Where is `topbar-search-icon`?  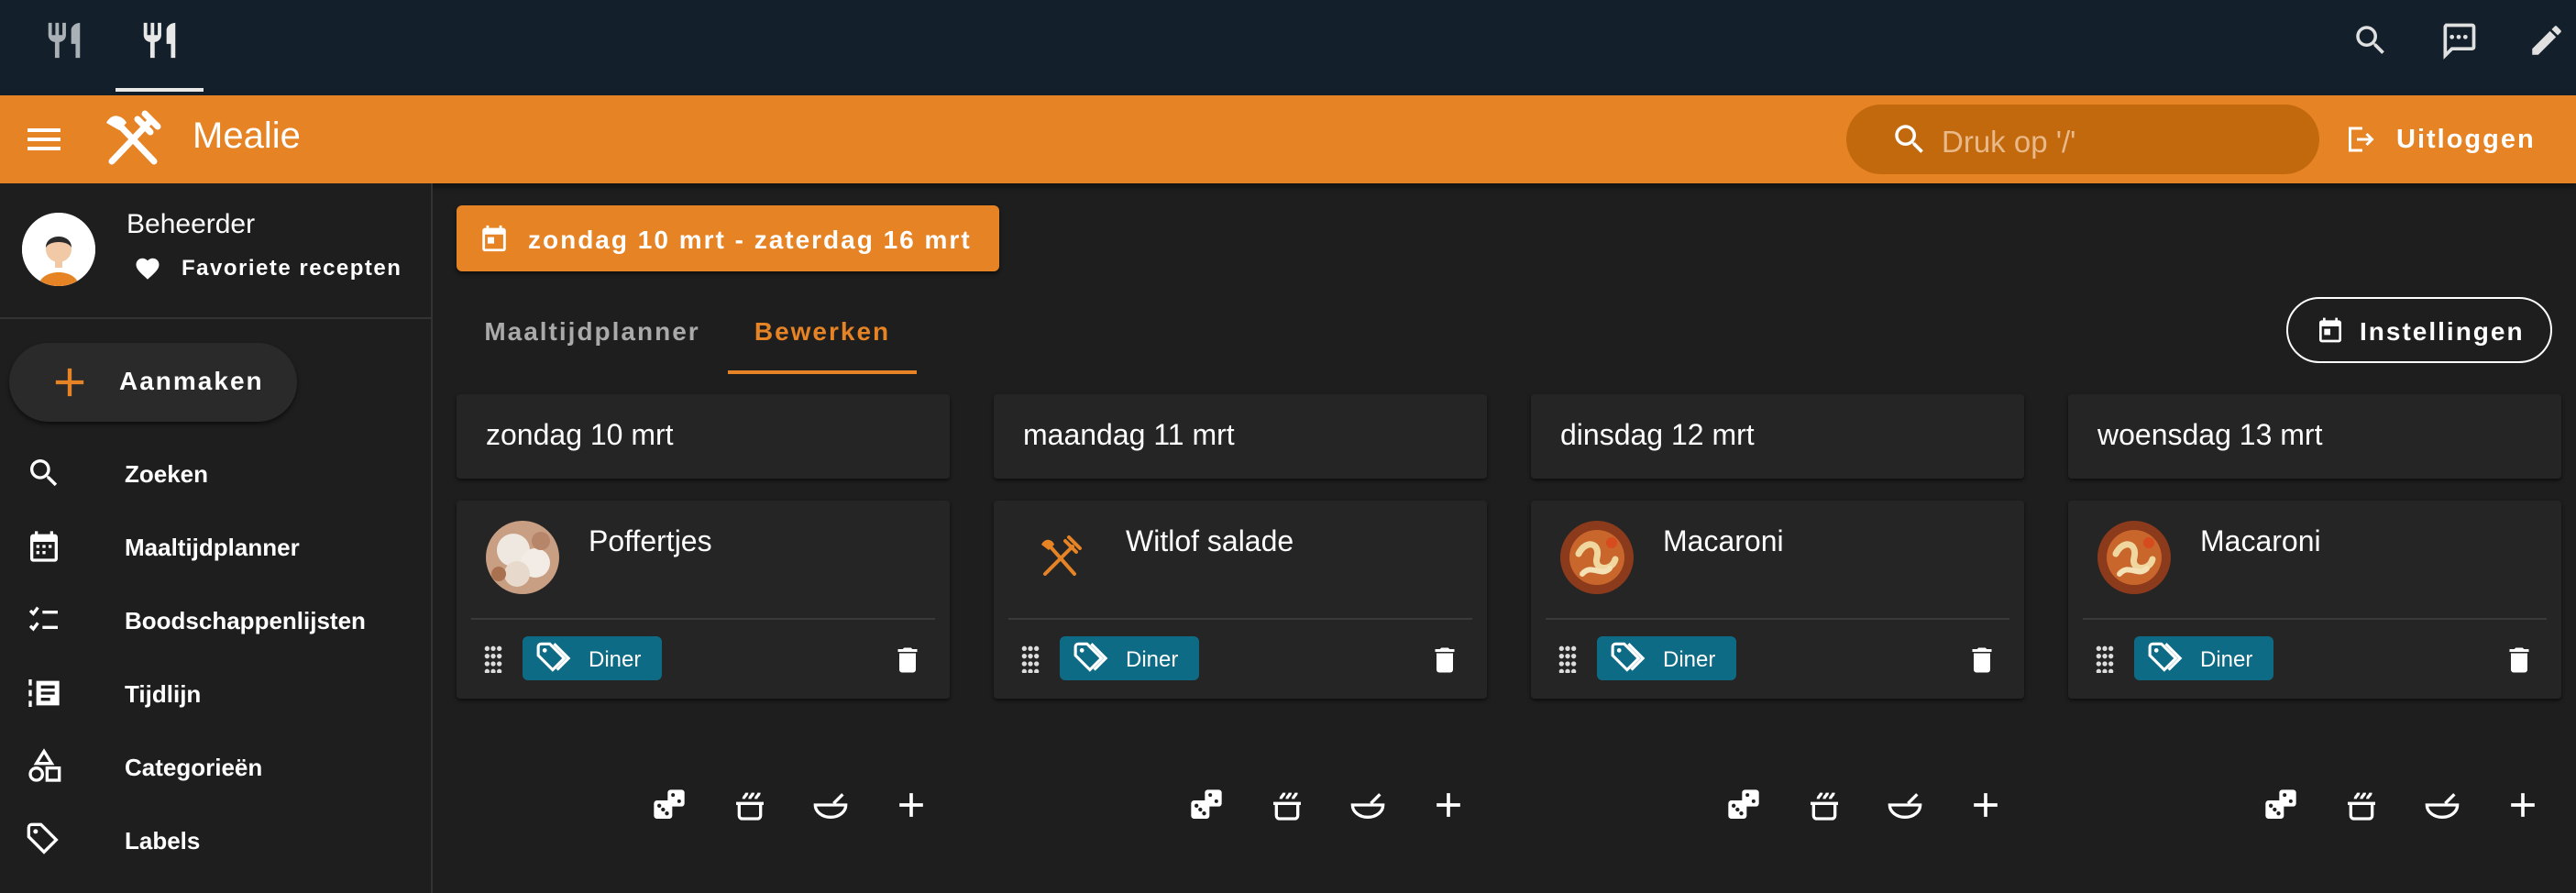 topbar-search-icon is located at coordinates (2371, 40).